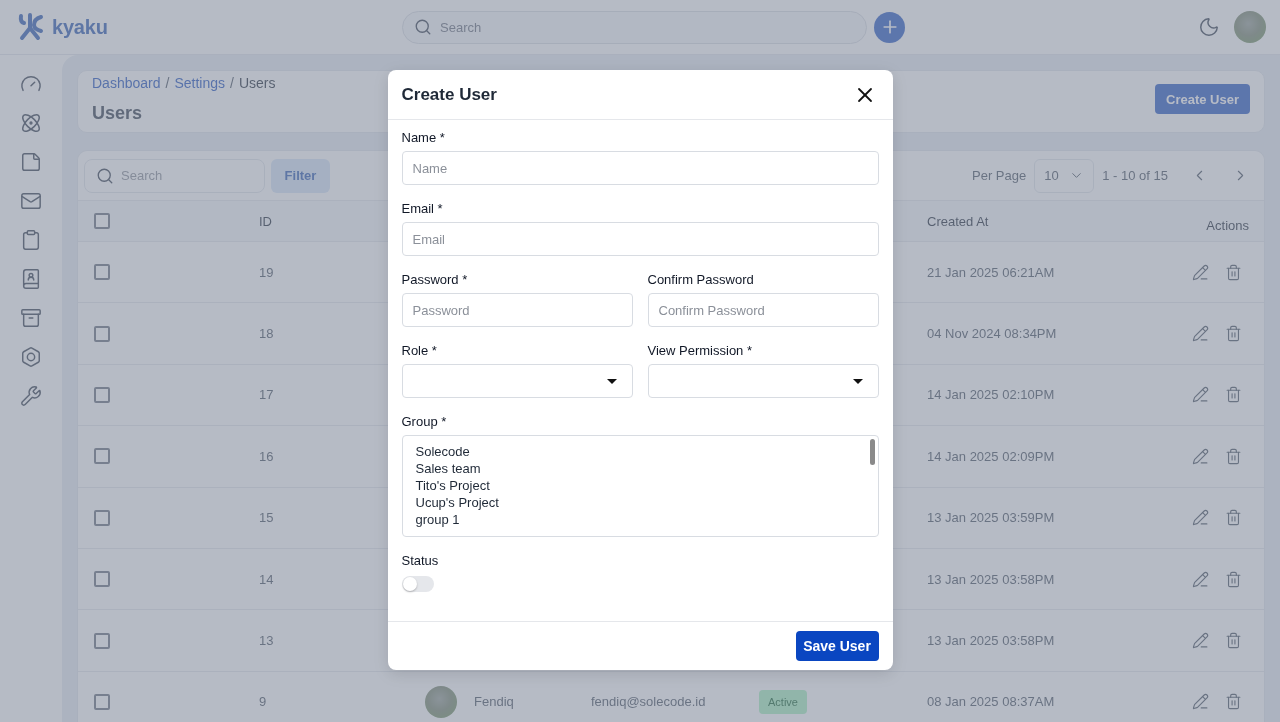  Describe the element at coordinates (31, 318) in the screenshot. I see `archive-icon` at that location.